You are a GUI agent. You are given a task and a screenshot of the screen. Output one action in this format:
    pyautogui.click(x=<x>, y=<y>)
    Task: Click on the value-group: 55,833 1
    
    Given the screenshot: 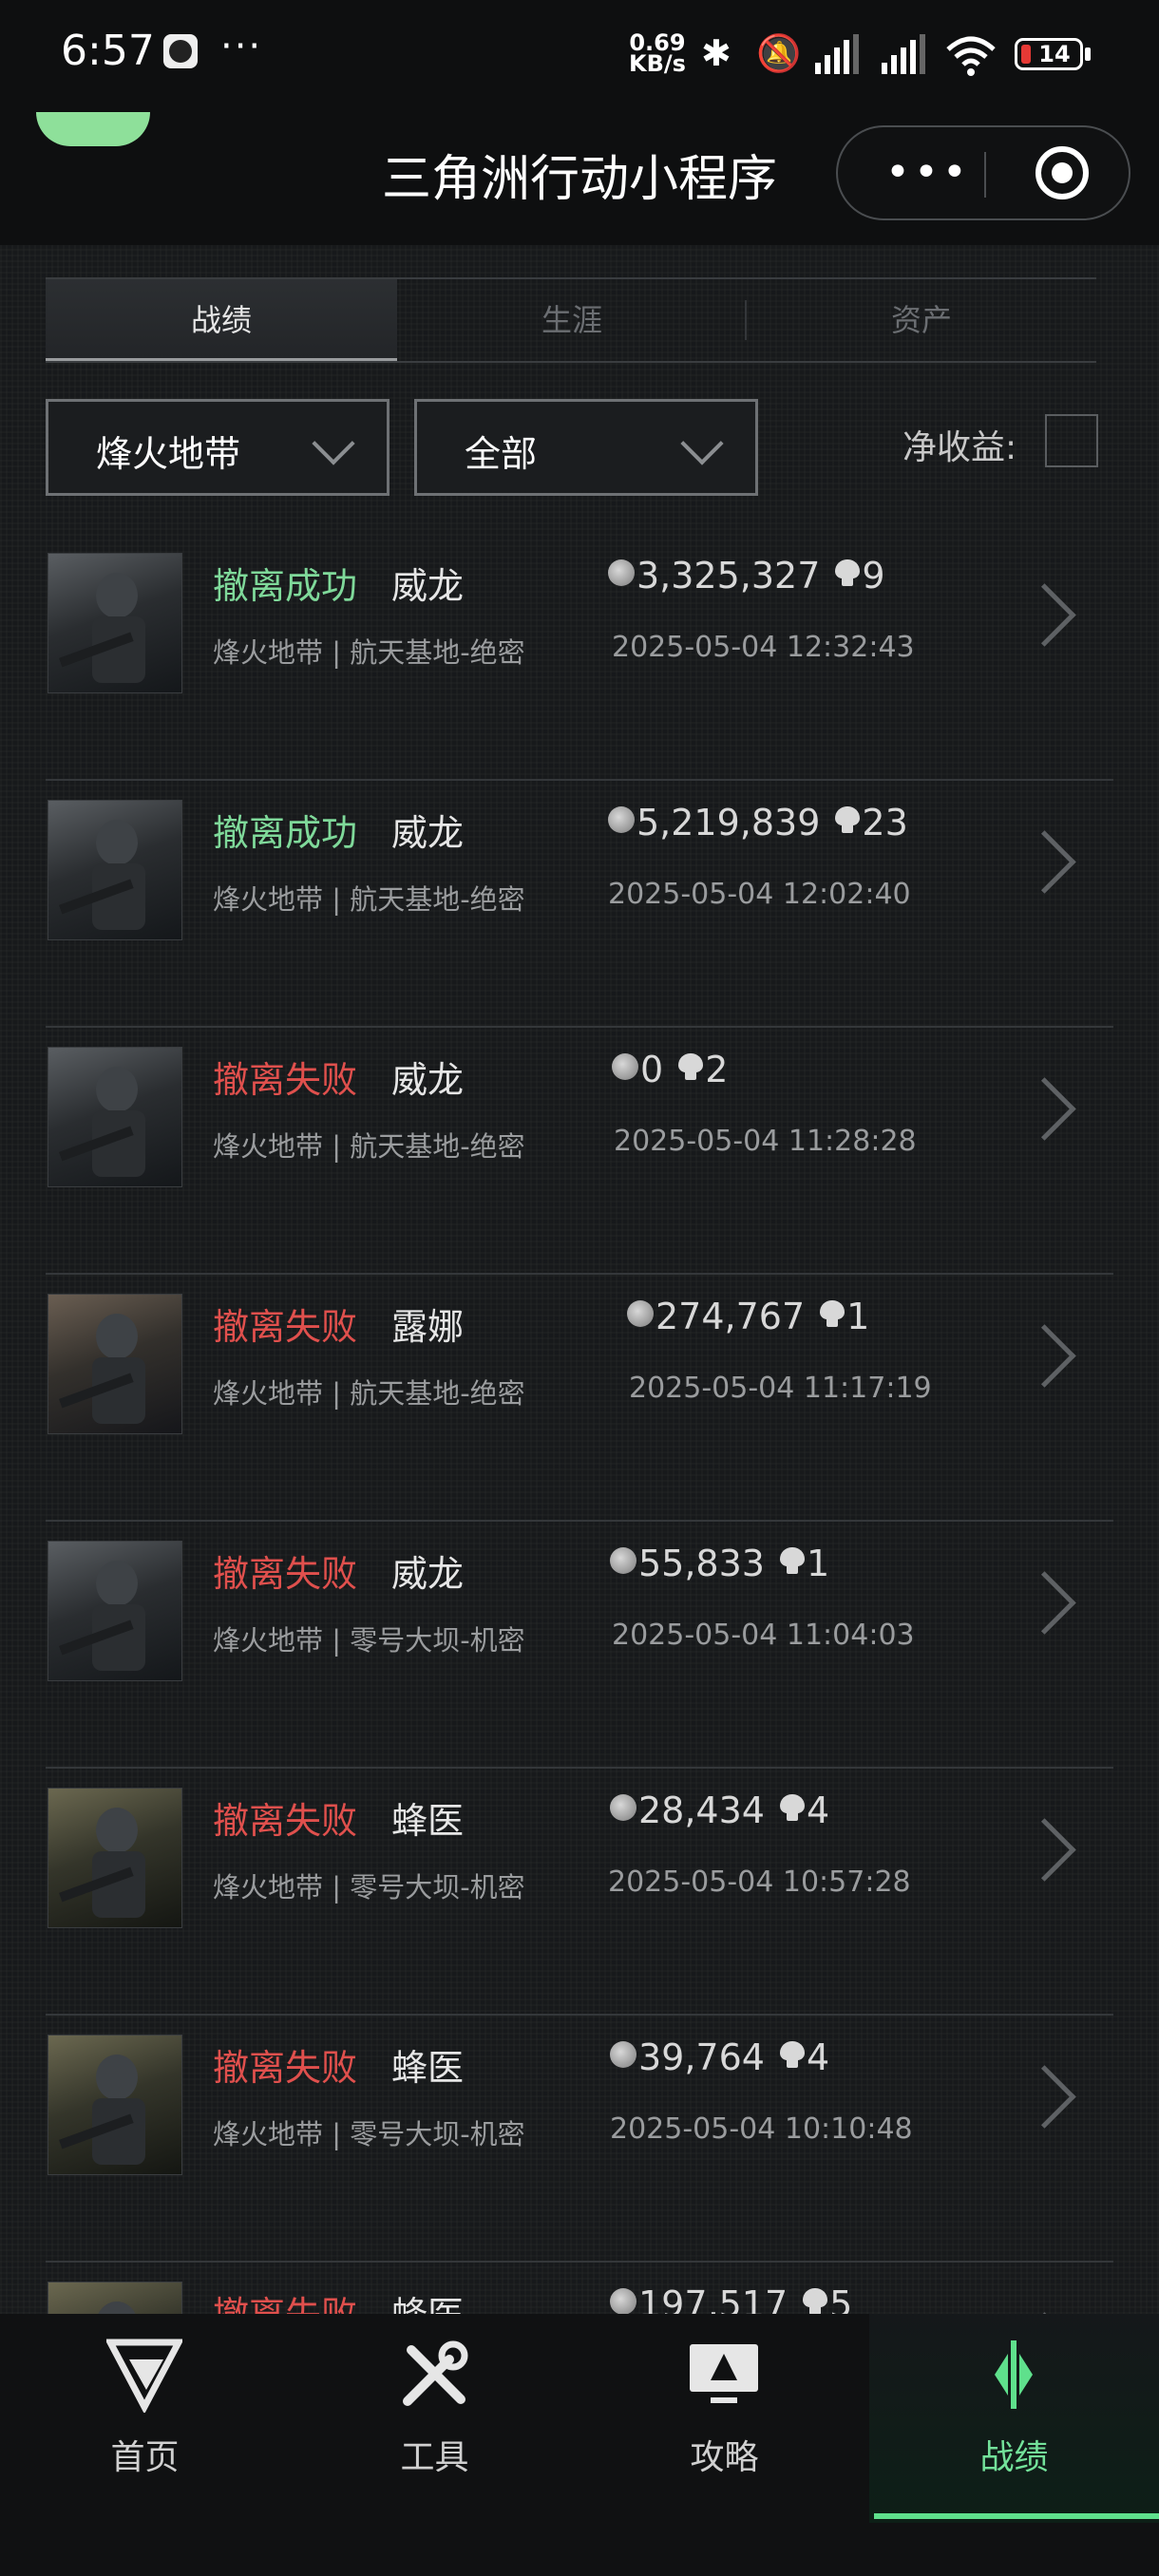 What is the action you would take?
    pyautogui.click(x=719, y=1563)
    